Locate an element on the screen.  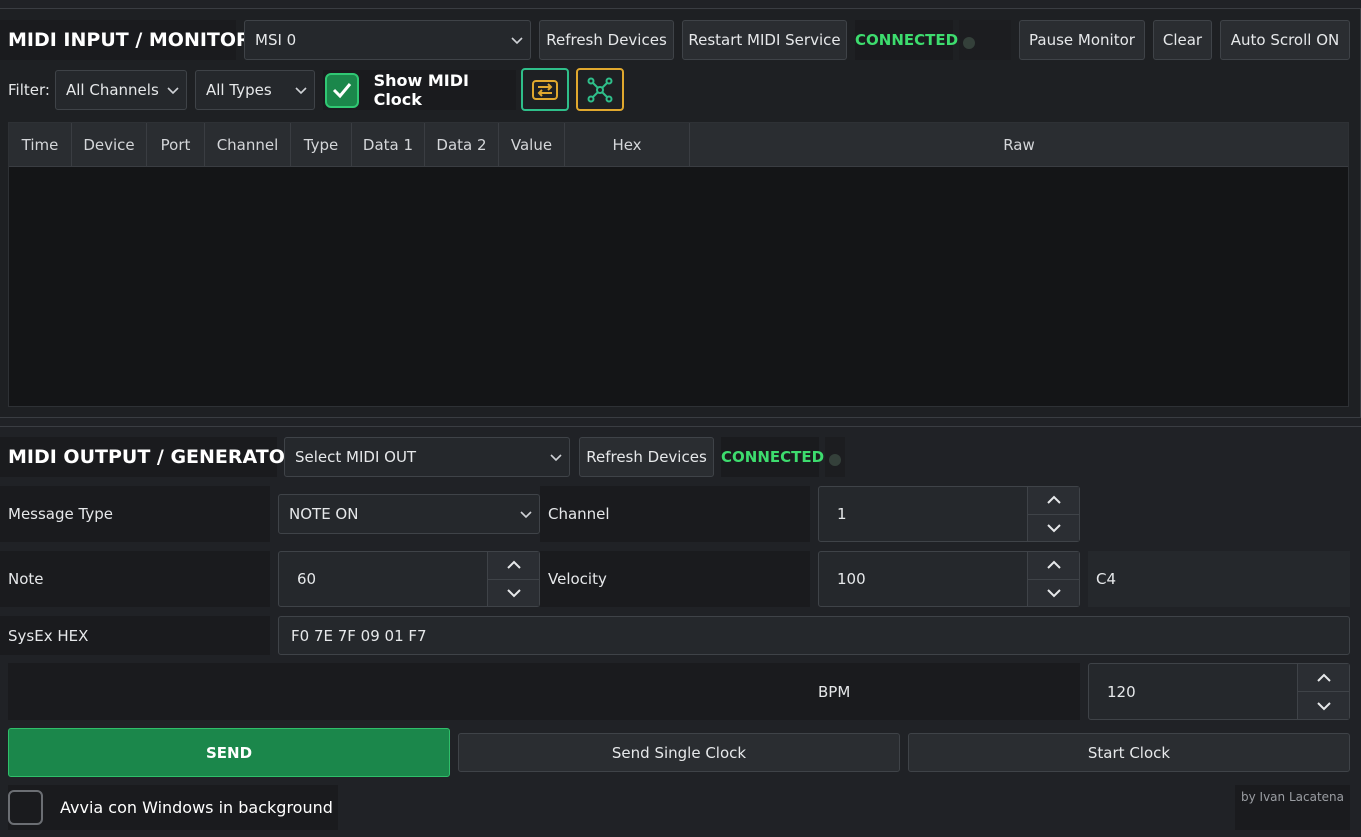
empty-placeholder is located at coordinates (409, 691).